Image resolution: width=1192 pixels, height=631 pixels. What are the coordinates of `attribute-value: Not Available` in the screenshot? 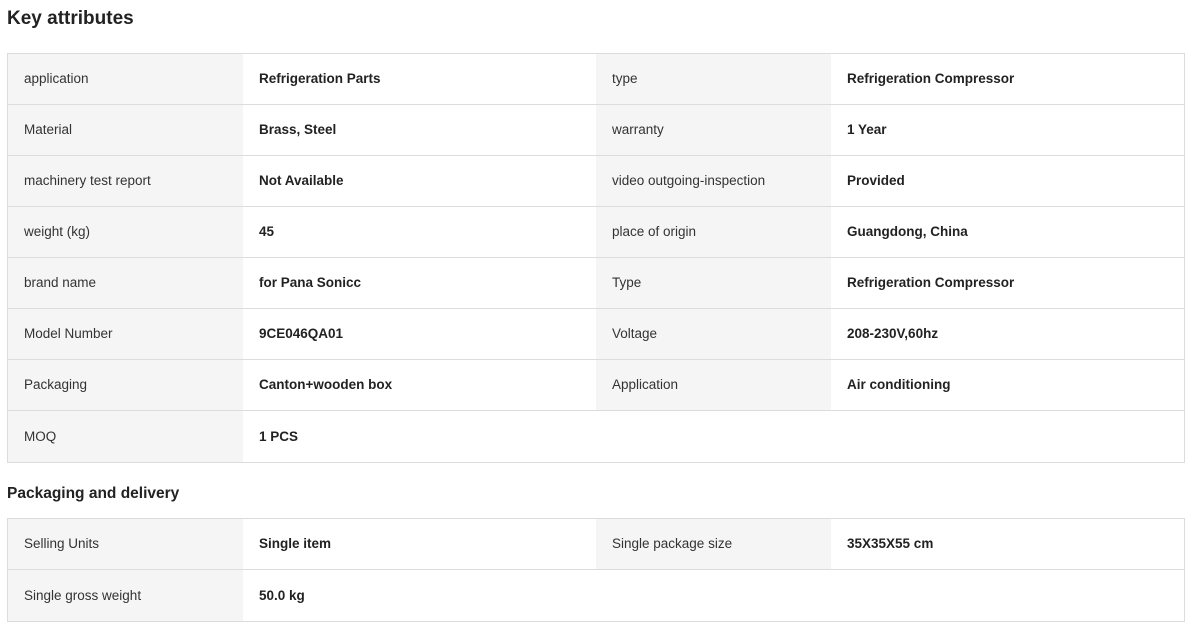 It's located at (419, 181).